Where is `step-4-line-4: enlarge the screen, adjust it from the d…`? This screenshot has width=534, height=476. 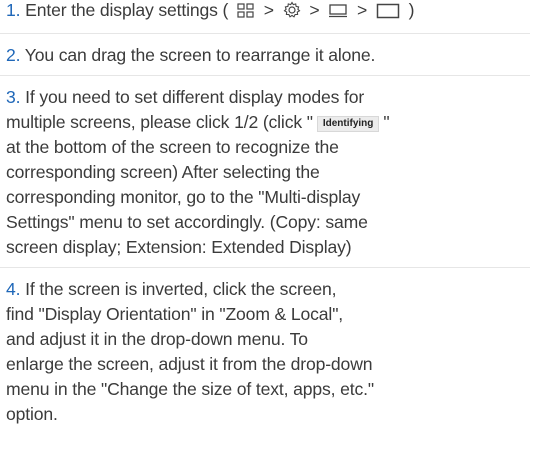
step-4-line-4: enlarge the screen, adjust it from the d… is located at coordinates (189, 364).